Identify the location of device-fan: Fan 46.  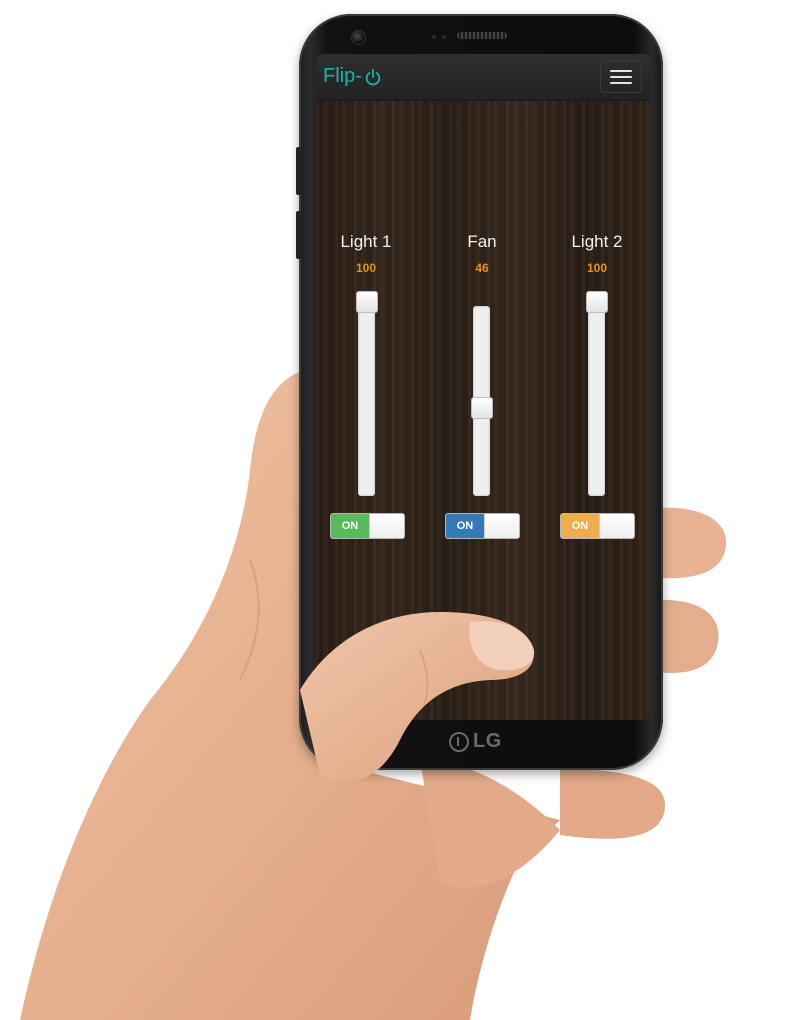
(482, 253).